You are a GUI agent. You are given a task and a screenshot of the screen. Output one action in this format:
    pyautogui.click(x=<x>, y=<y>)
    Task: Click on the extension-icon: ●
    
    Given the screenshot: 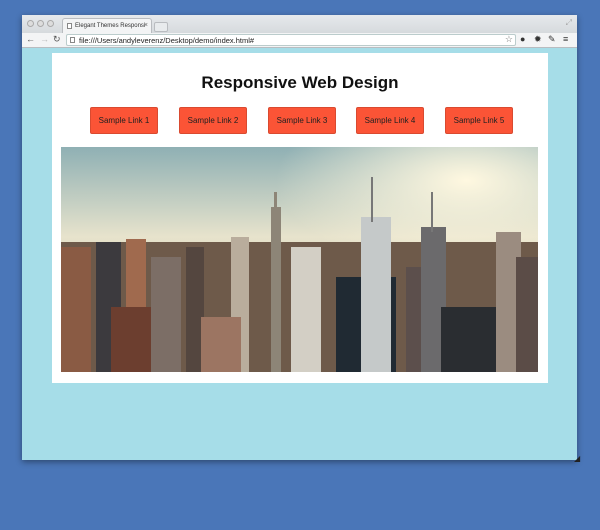 What is the action you would take?
    pyautogui.click(x=522, y=39)
    